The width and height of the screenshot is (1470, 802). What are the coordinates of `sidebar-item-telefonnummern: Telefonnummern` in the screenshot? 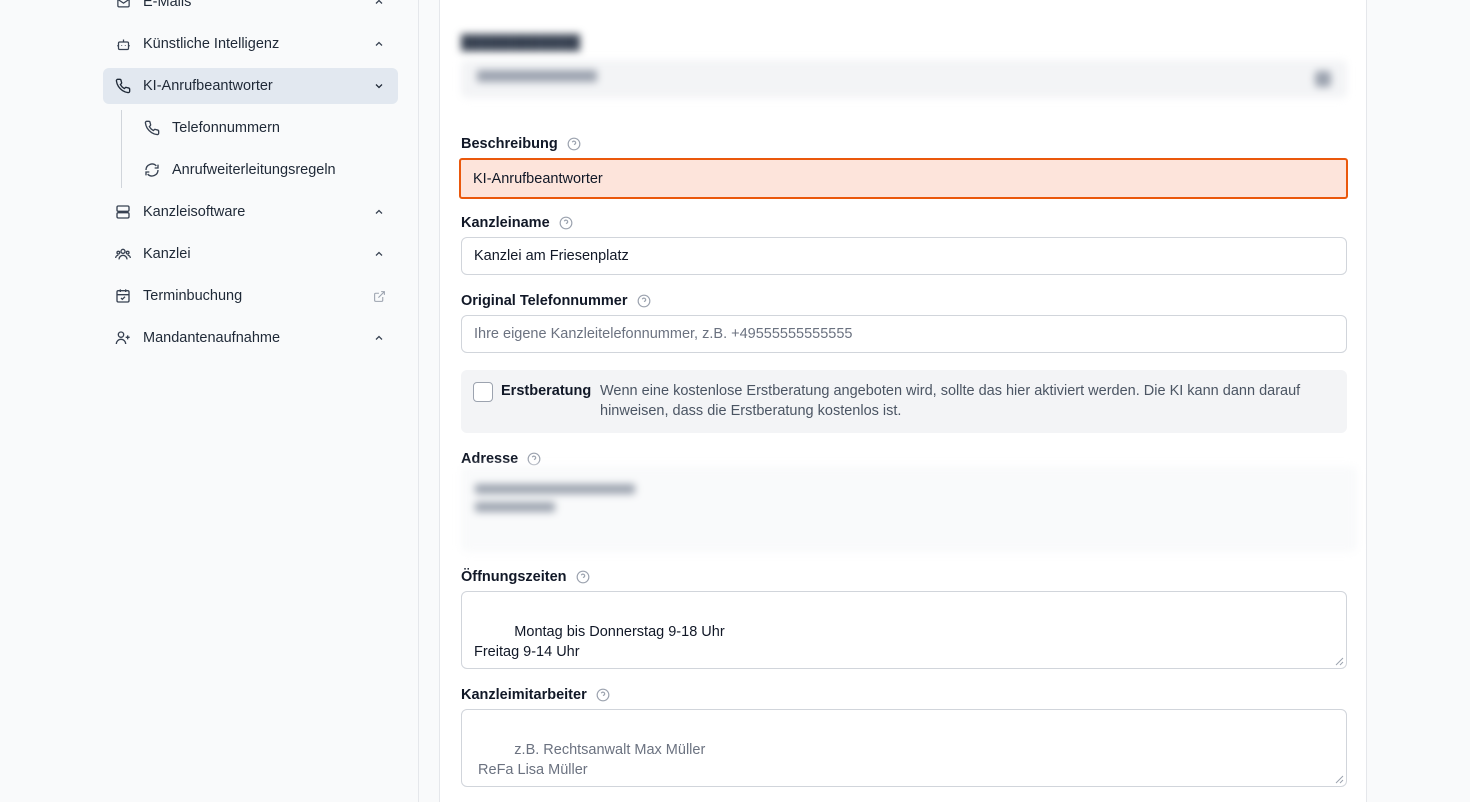 It's located at (271, 128).